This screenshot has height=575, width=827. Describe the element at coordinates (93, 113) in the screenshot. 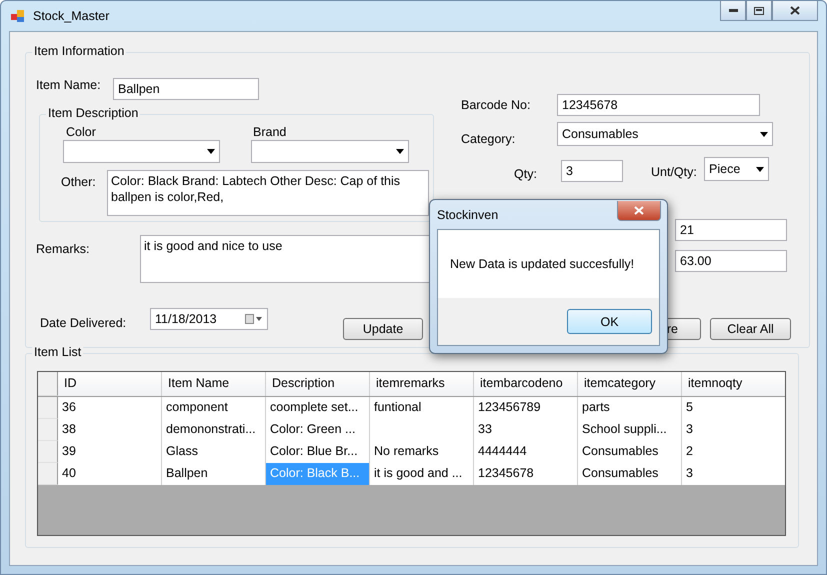

I see `group-title: Item Description` at that location.